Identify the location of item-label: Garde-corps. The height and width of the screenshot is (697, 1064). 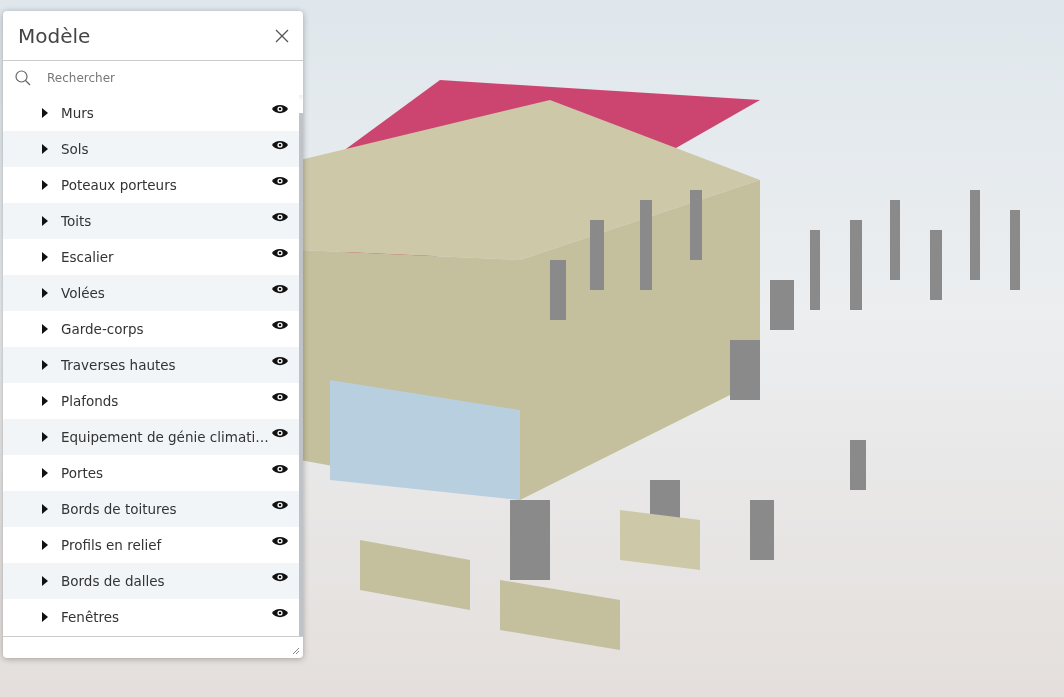
(103, 329).